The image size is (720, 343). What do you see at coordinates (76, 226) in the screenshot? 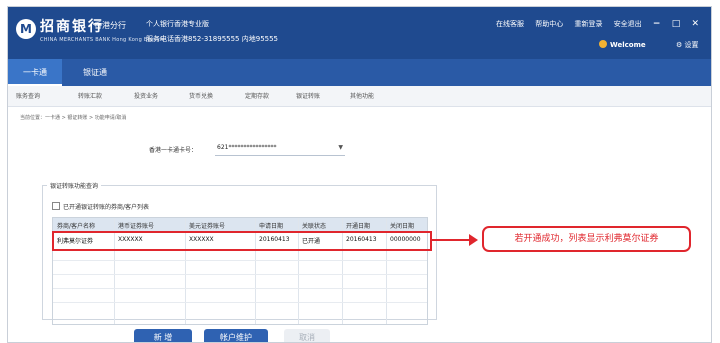
I see `column-header: 券商/客户名称` at bounding box center [76, 226].